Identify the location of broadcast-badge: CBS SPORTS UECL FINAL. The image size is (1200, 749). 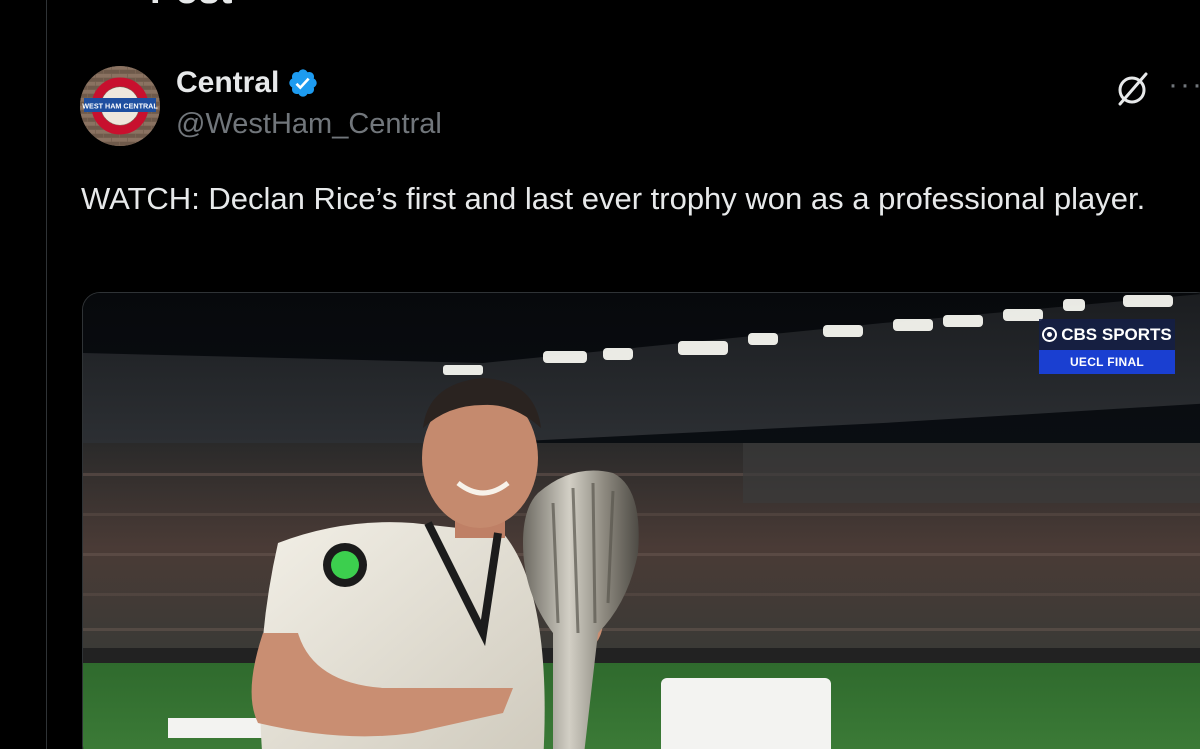
(1107, 346).